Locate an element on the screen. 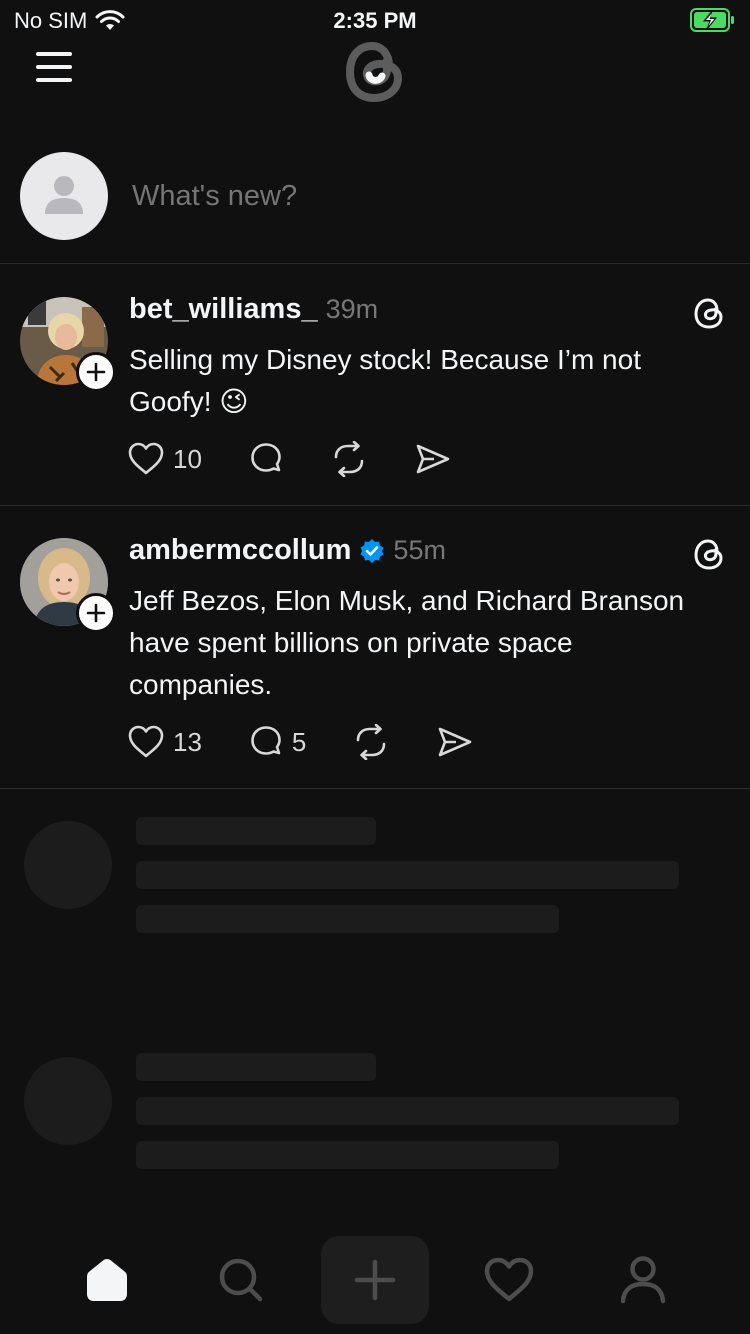  tab-activity is located at coordinates (509, 1280).